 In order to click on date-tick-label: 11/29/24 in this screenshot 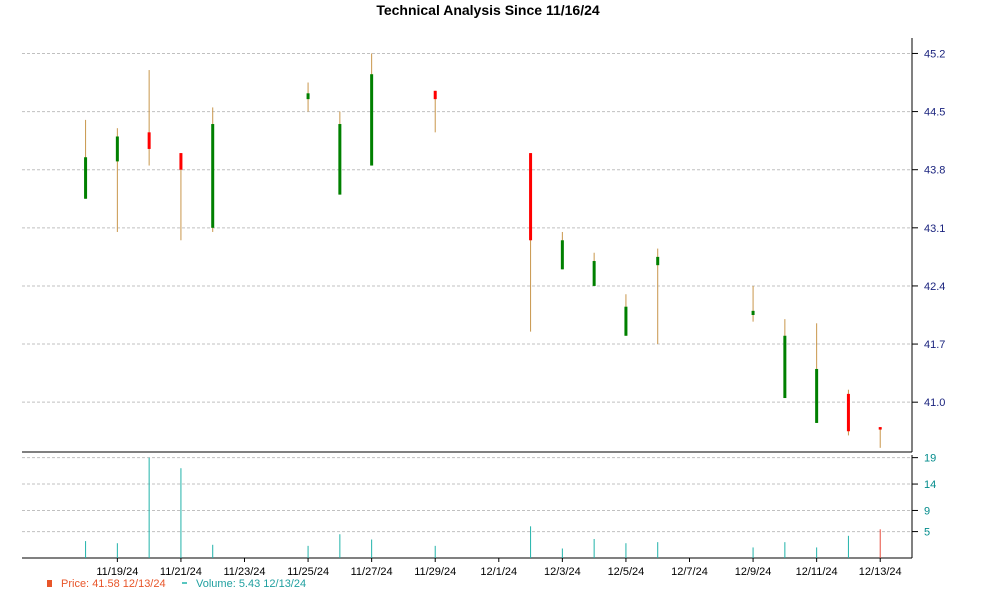, I will do `click(435, 572)`.